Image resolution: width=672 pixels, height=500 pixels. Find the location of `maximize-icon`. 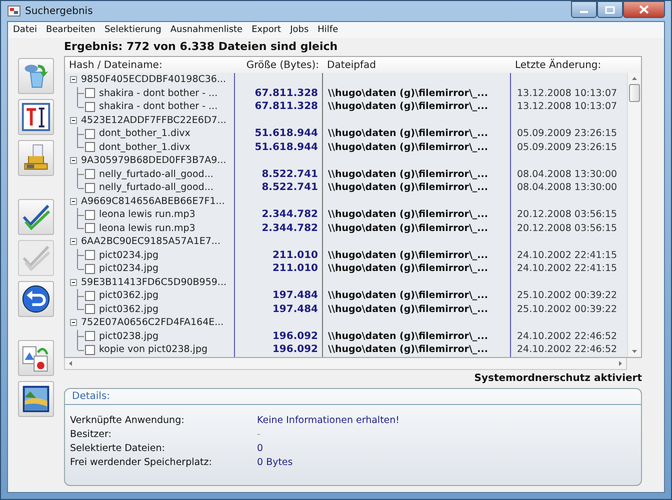

maximize-icon is located at coordinates (610, 10).